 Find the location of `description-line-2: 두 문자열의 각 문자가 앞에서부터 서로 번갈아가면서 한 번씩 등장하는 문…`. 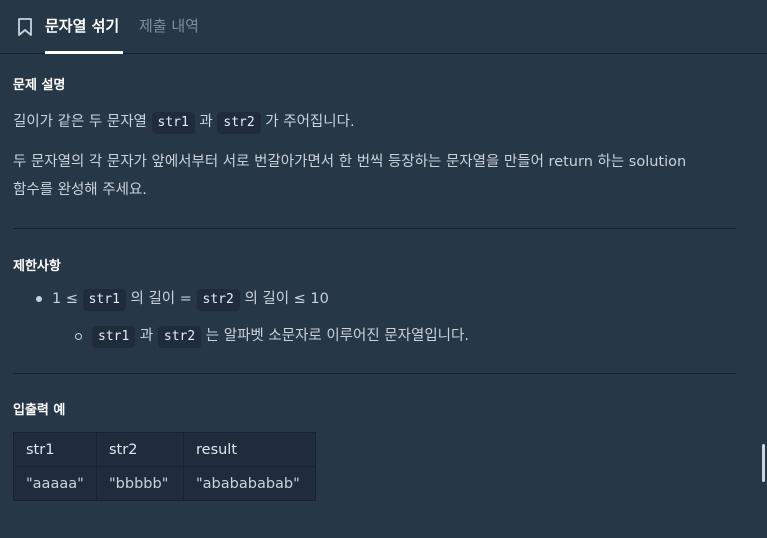

description-line-2: 두 문자열의 각 문자가 앞에서부터 서로 번갈아가면서 한 번씩 등장하는 문… is located at coordinates (350, 162).